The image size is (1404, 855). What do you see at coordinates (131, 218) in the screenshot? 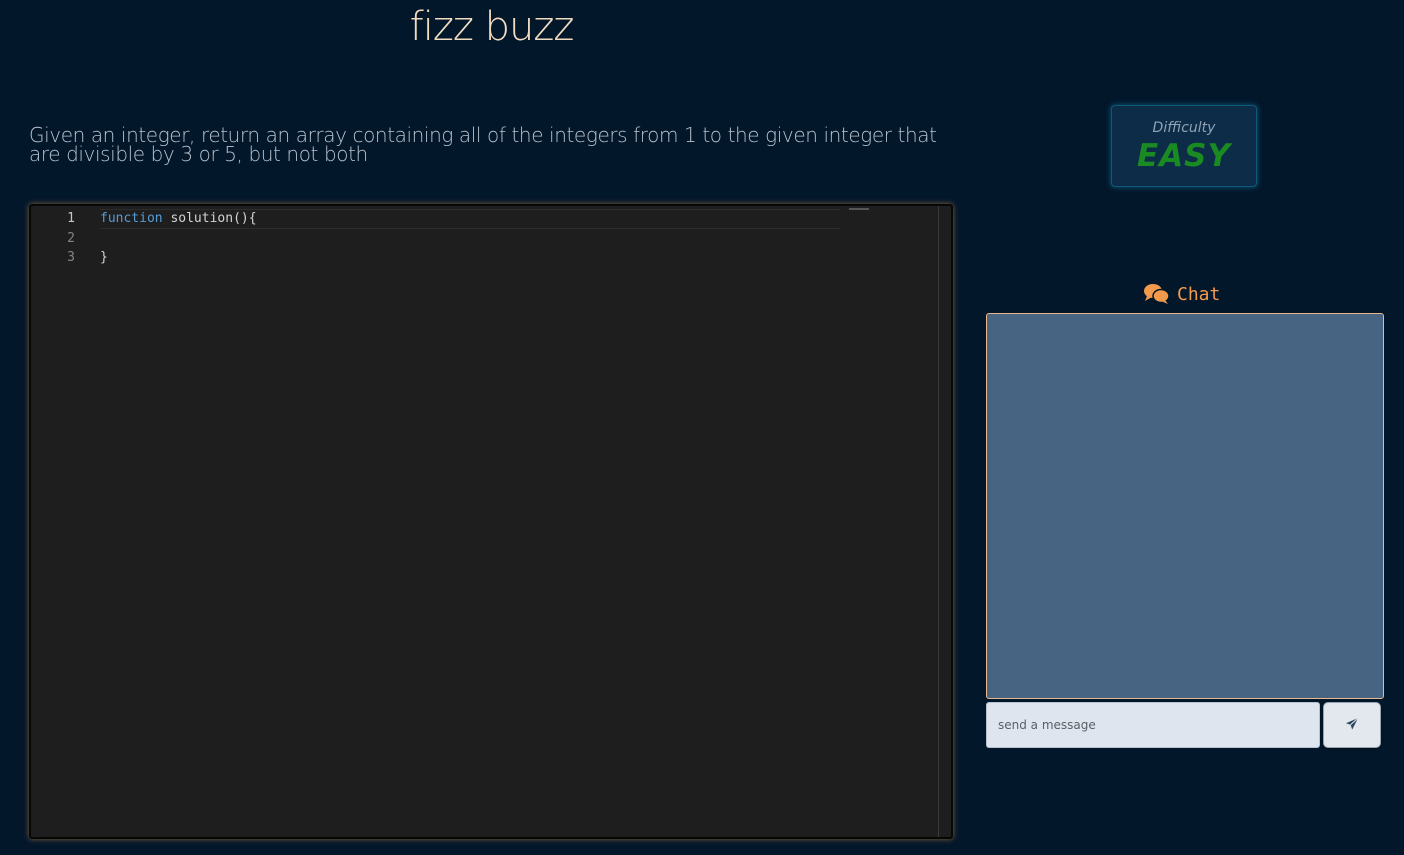
I see `code-keyword: function` at bounding box center [131, 218].